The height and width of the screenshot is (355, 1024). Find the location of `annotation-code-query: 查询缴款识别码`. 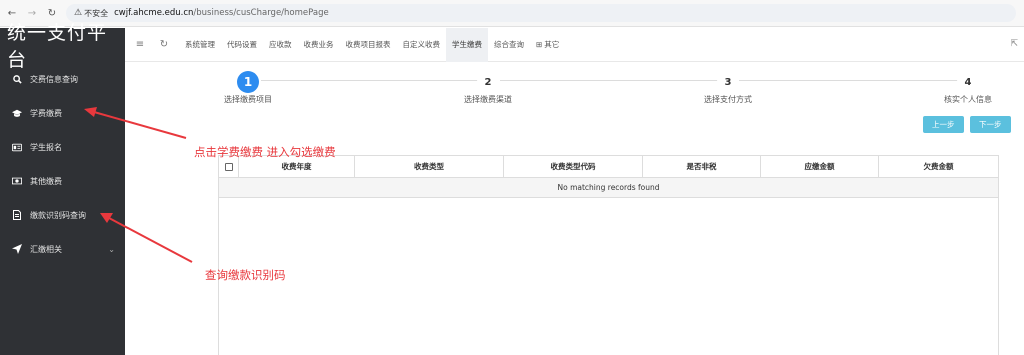

annotation-code-query: 查询缴款识别码 is located at coordinates (245, 275).